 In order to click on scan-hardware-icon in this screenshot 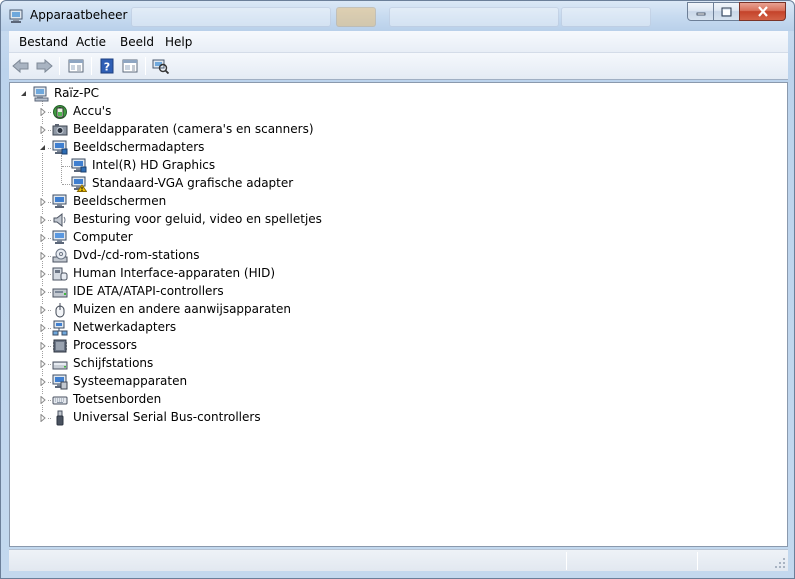, I will do `click(161, 66)`.